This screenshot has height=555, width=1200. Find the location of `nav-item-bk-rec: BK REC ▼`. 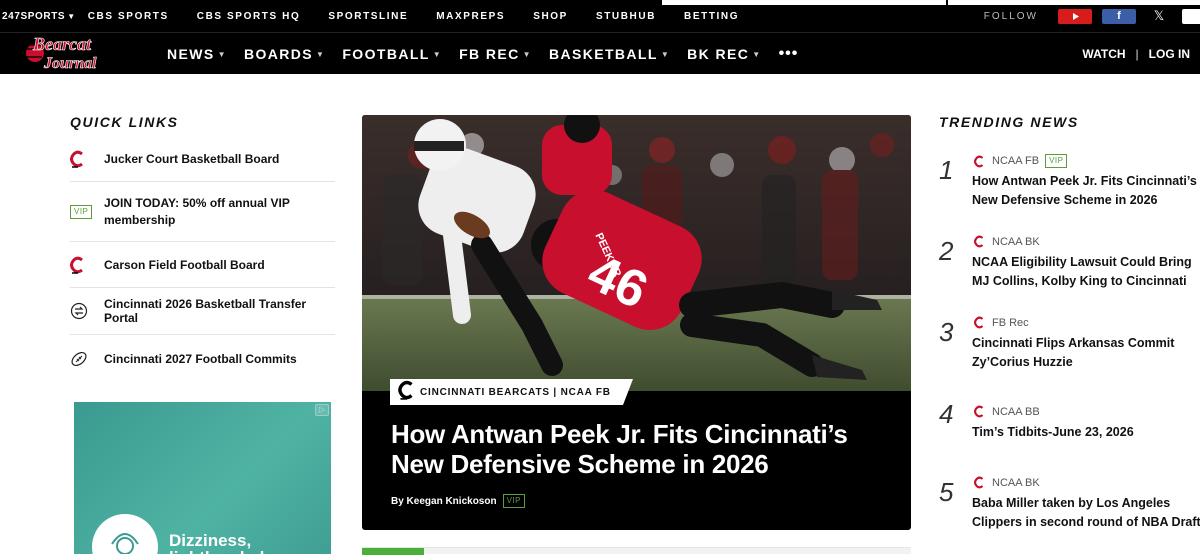

nav-item-bk-rec: BK REC ▼ is located at coordinates (724, 54).